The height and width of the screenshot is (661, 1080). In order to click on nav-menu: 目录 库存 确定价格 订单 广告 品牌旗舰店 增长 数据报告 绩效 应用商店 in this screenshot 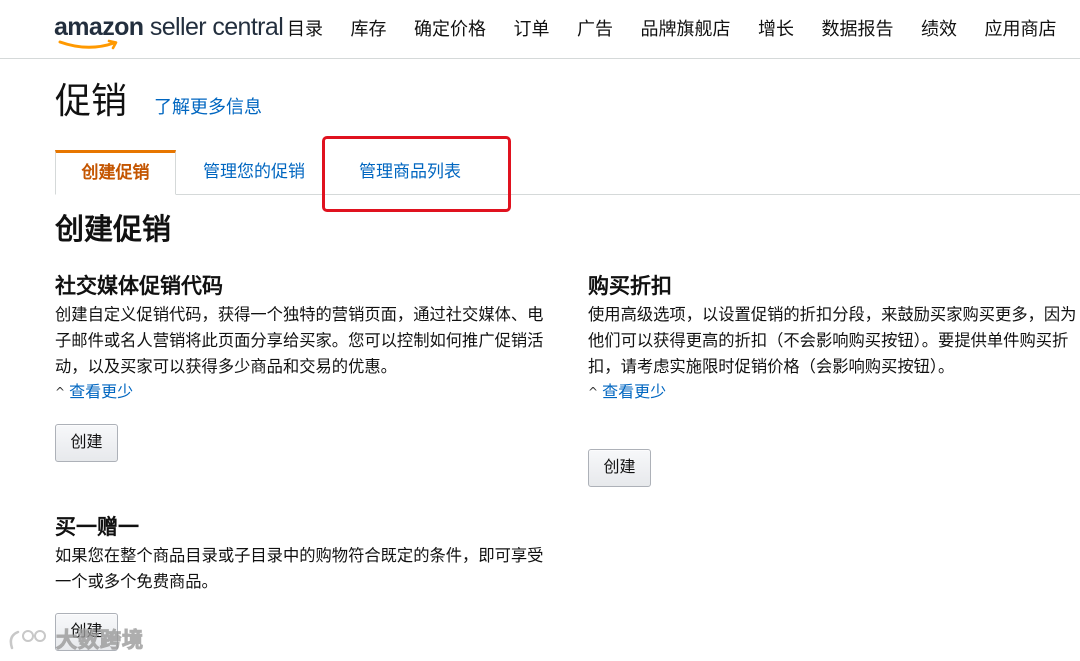, I will do `click(683, 30)`.